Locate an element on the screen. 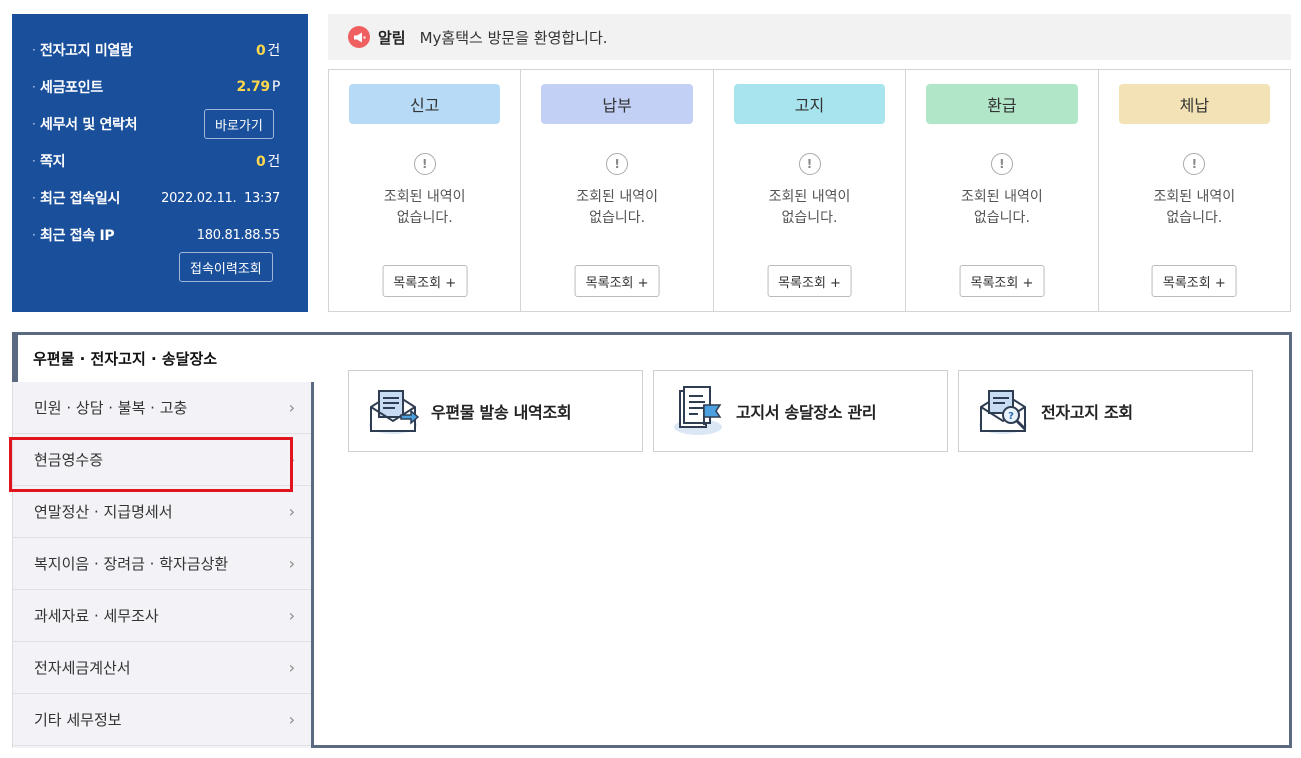  menu-item-year-end-settlement: 연말정산 · 지급명세서 › is located at coordinates (162, 512).